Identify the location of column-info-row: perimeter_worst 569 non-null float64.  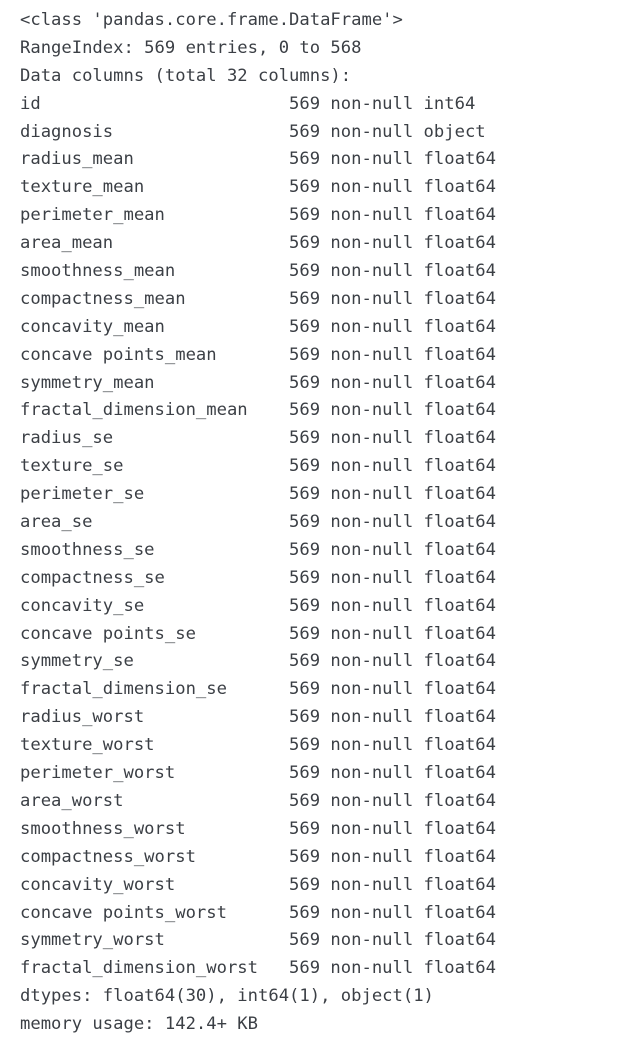
(258, 773).